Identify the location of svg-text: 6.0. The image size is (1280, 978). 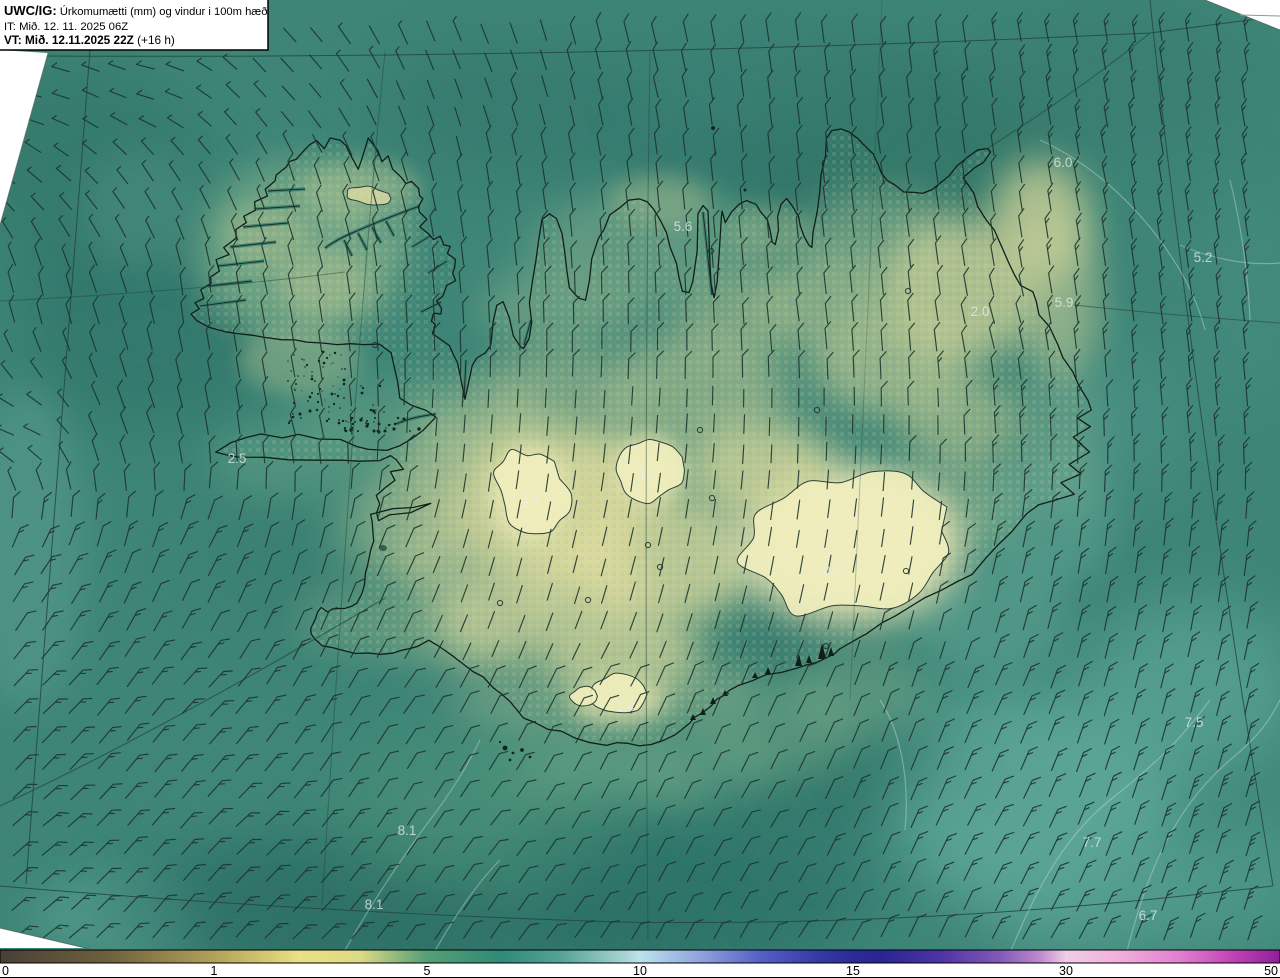
(1063, 162).